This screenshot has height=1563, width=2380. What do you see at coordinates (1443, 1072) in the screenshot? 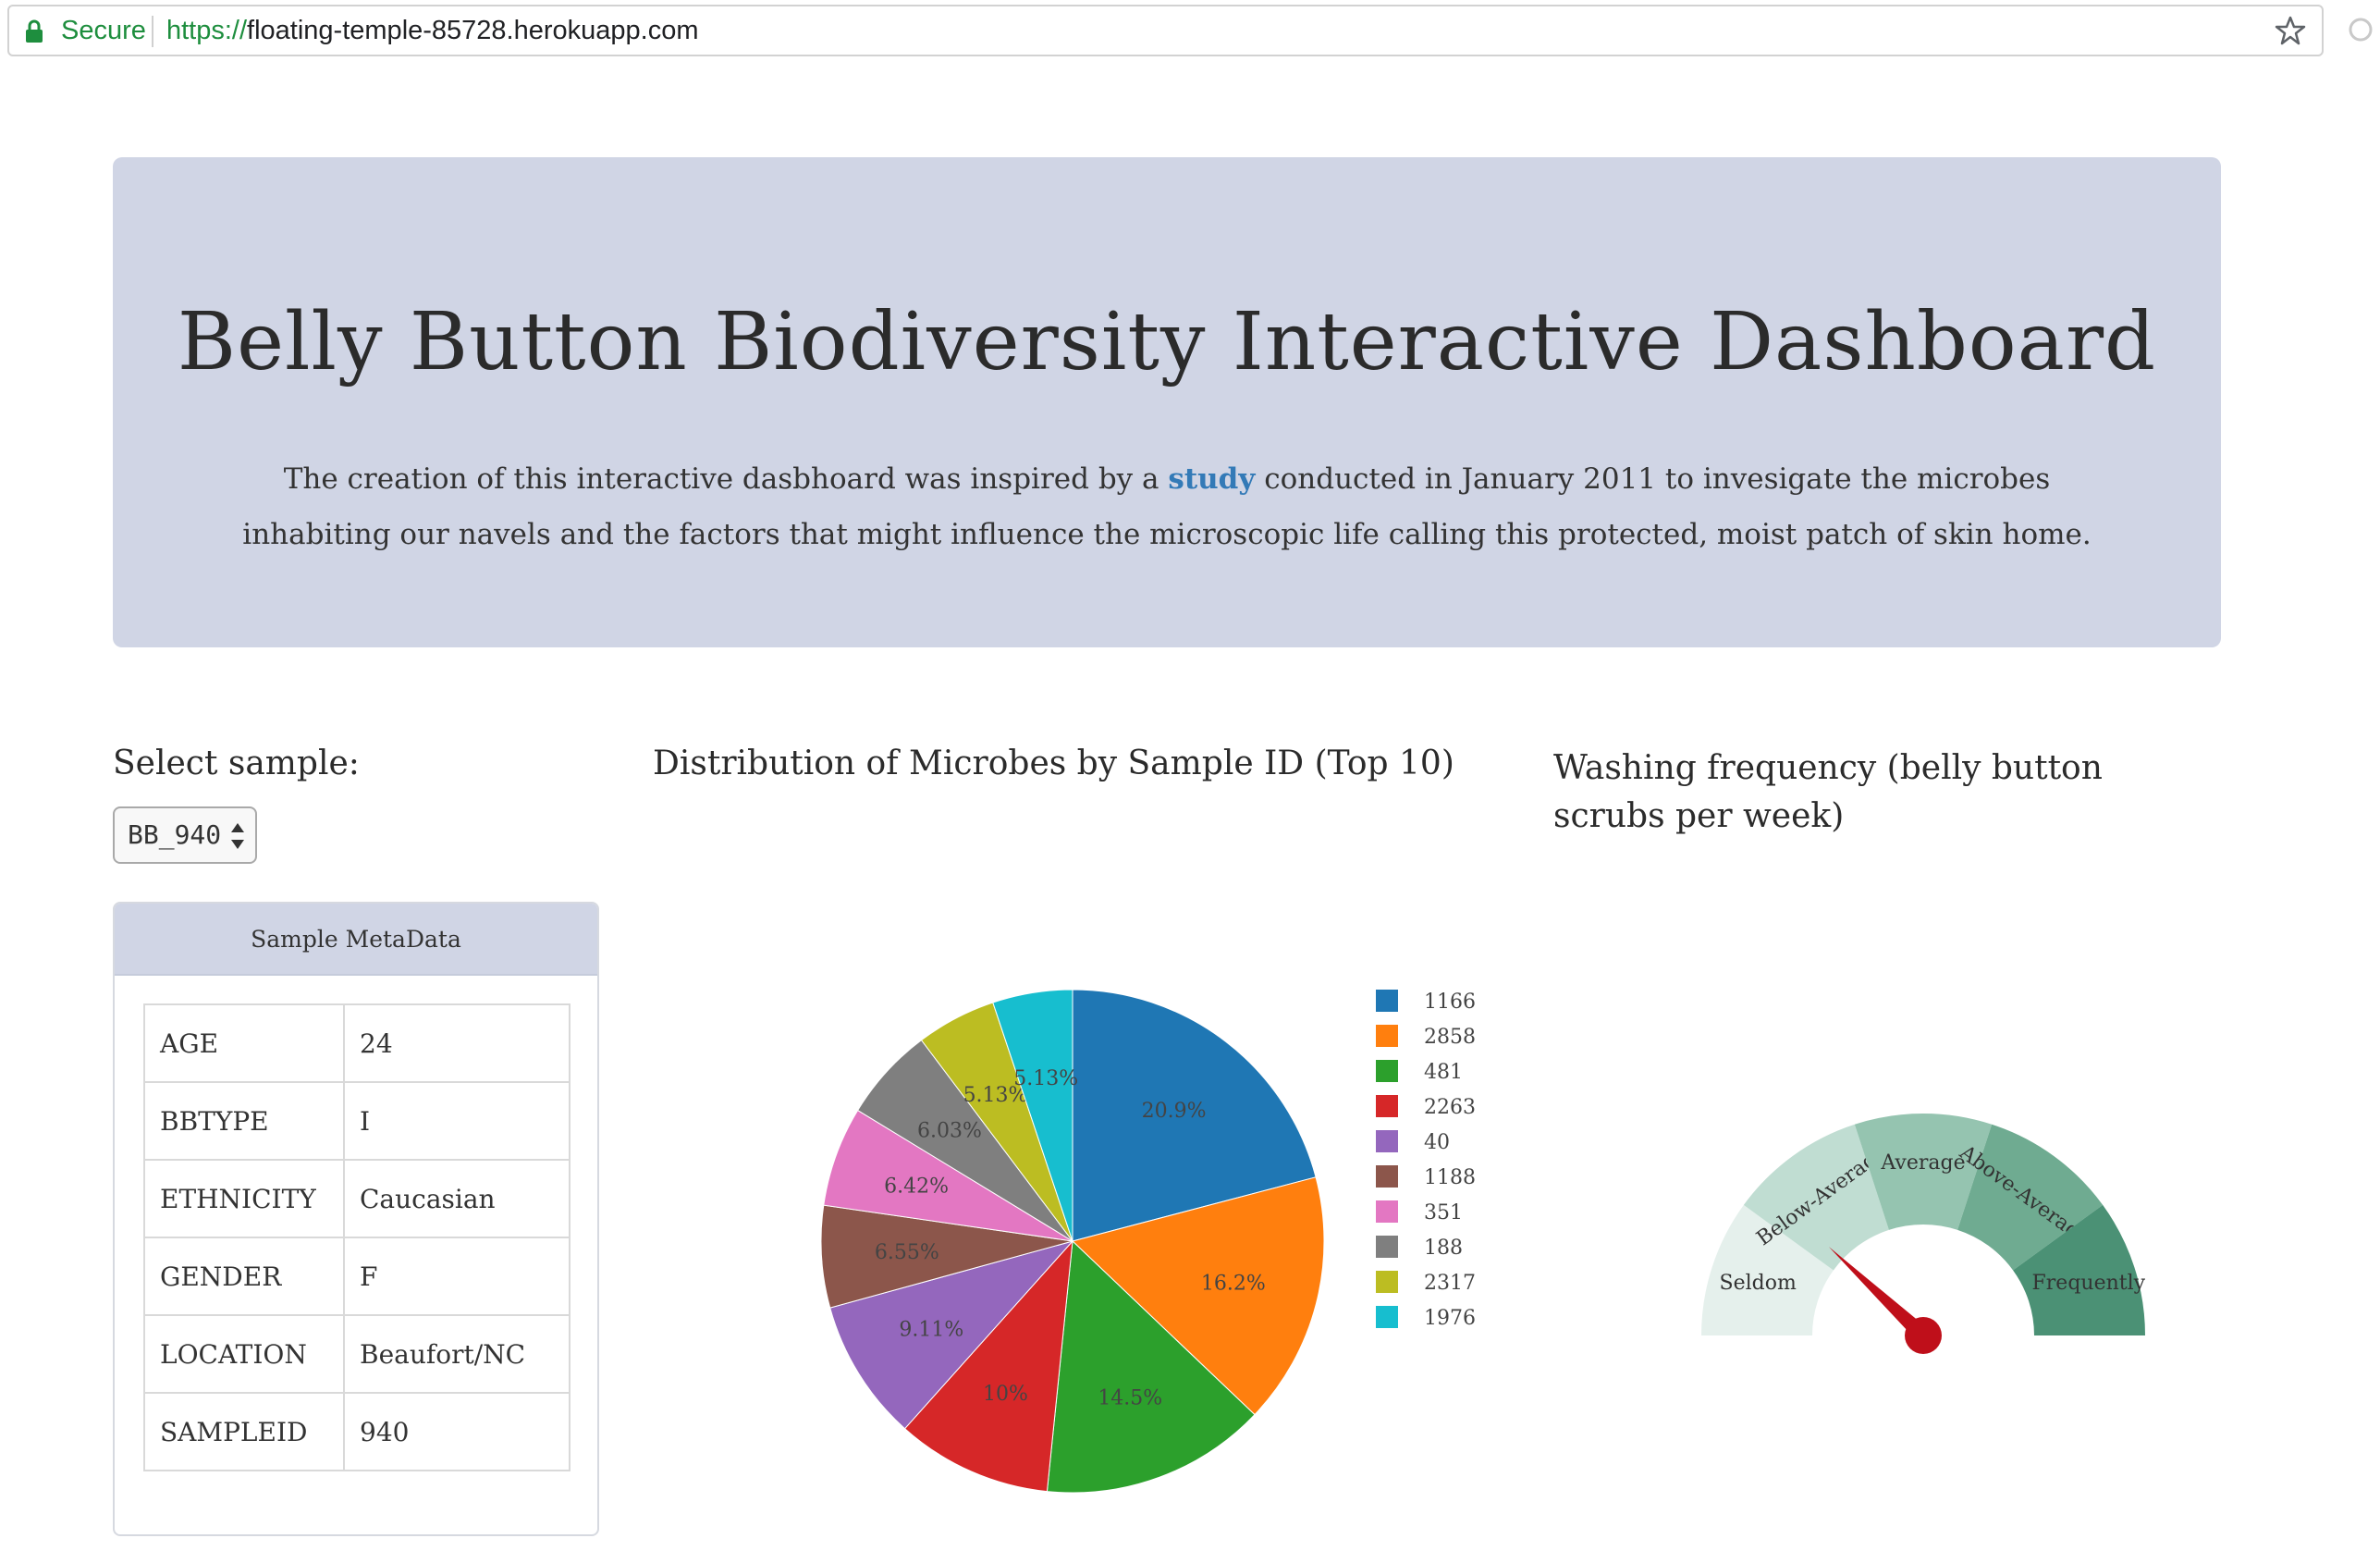
I see `legend-label: 481` at bounding box center [1443, 1072].